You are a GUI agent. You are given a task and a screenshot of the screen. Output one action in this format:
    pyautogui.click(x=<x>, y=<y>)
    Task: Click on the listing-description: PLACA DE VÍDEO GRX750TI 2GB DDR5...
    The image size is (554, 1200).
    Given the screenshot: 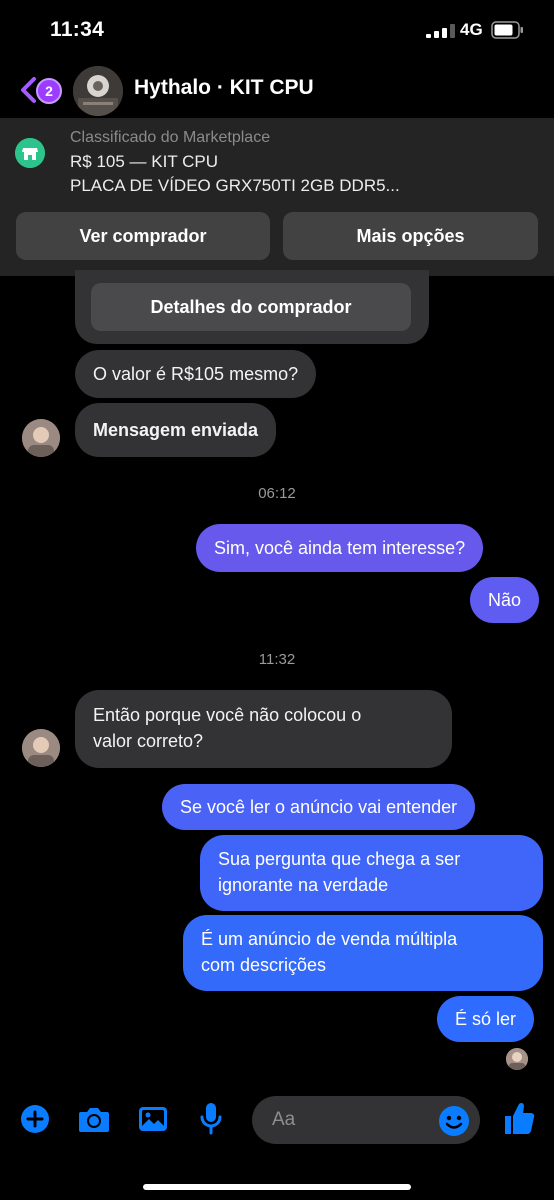 What is the action you would take?
    pyautogui.click(x=235, y=185)
    